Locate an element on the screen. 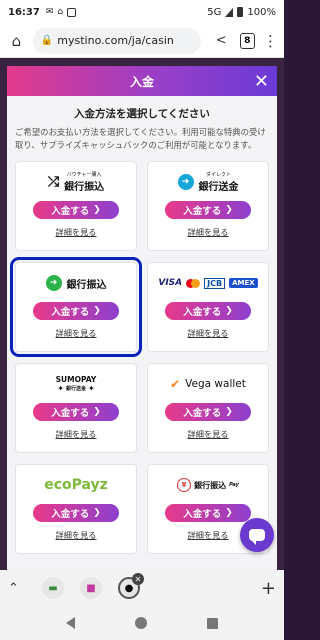  payment-card-ecopayz: ecoPayz 入金する ❯ 詳細を見る is located at coordinates (76, 509).